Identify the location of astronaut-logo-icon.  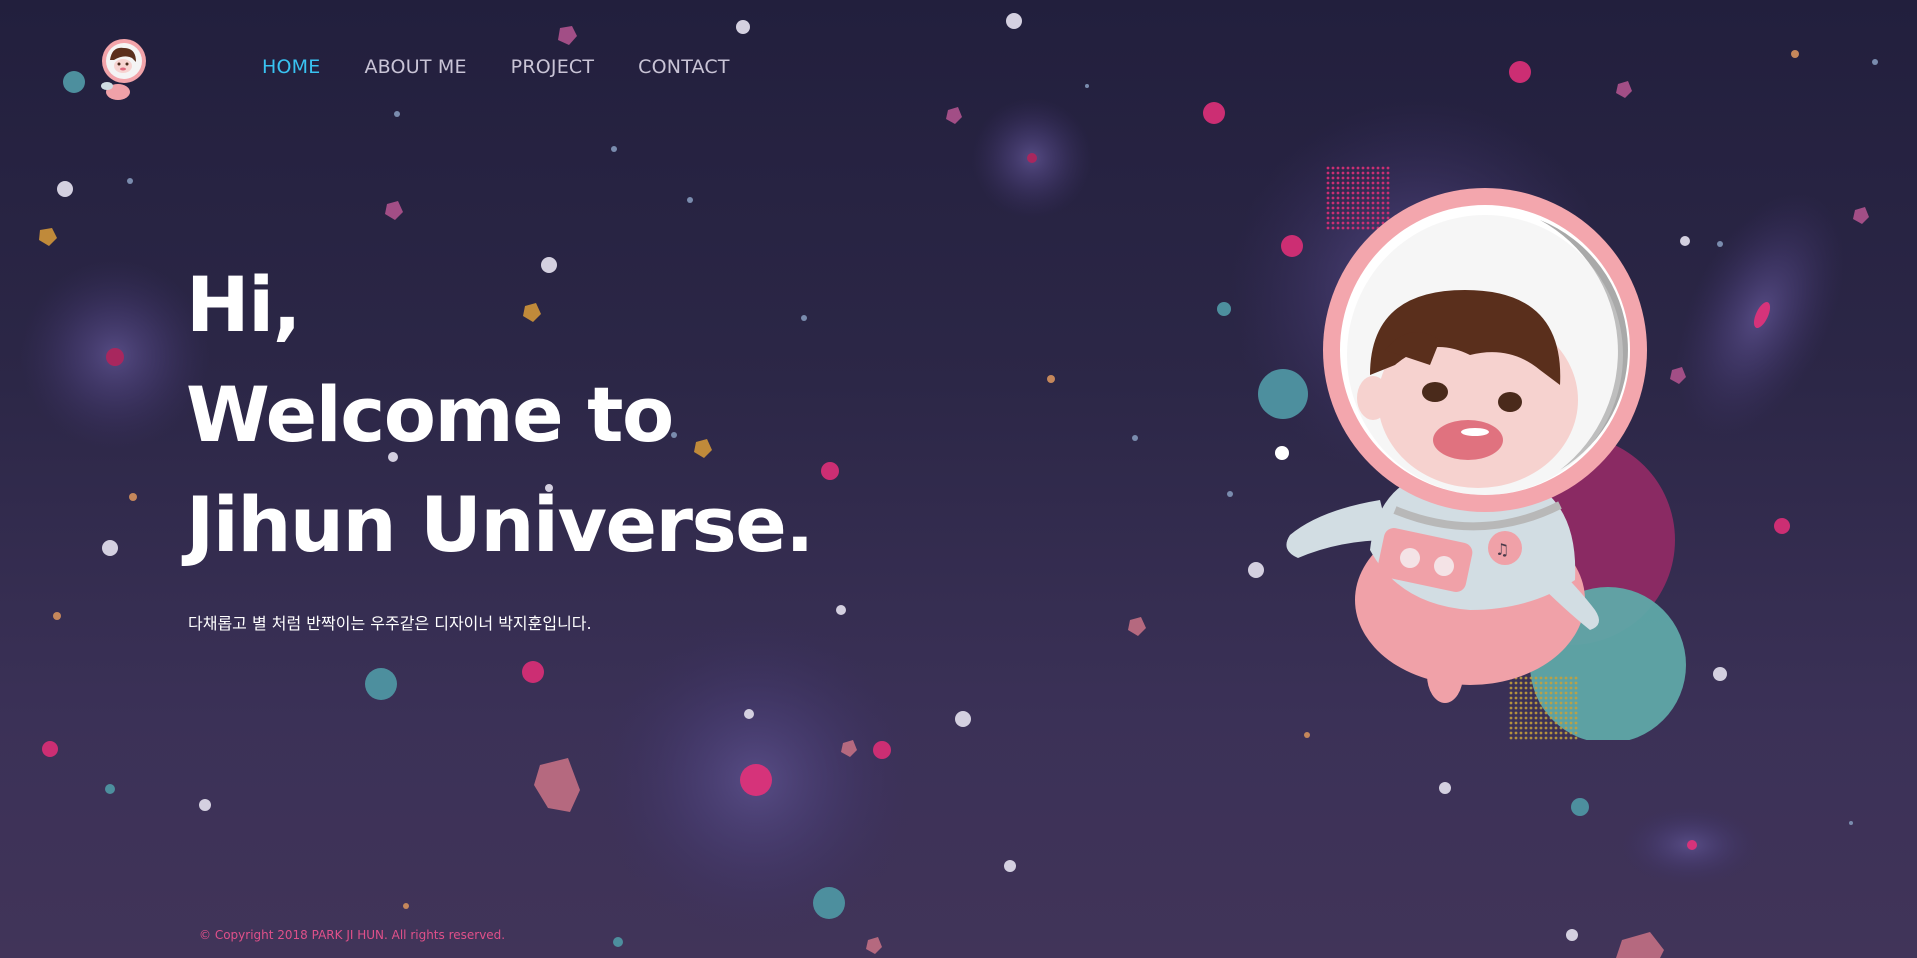
(121, 71).